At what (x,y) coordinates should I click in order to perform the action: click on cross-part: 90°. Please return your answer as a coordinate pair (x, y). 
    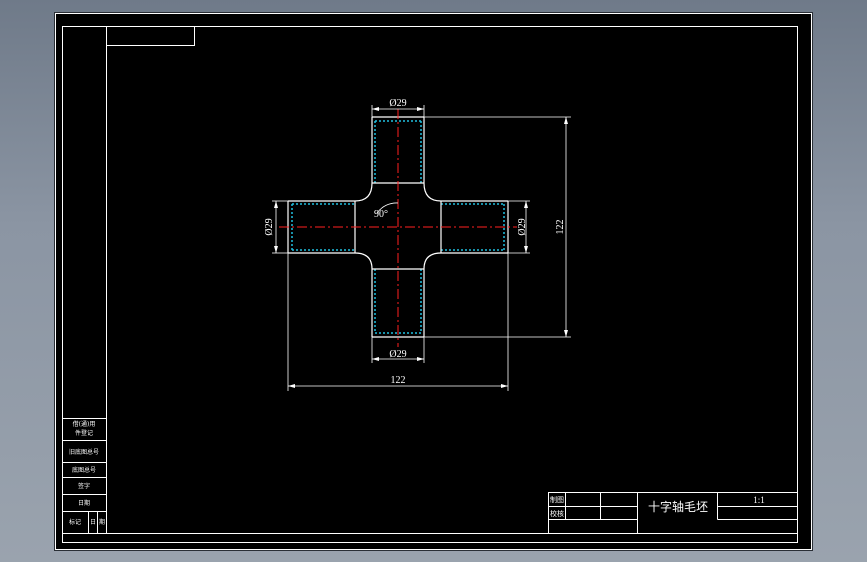
    Looking at the image, I should click on (398, 228).